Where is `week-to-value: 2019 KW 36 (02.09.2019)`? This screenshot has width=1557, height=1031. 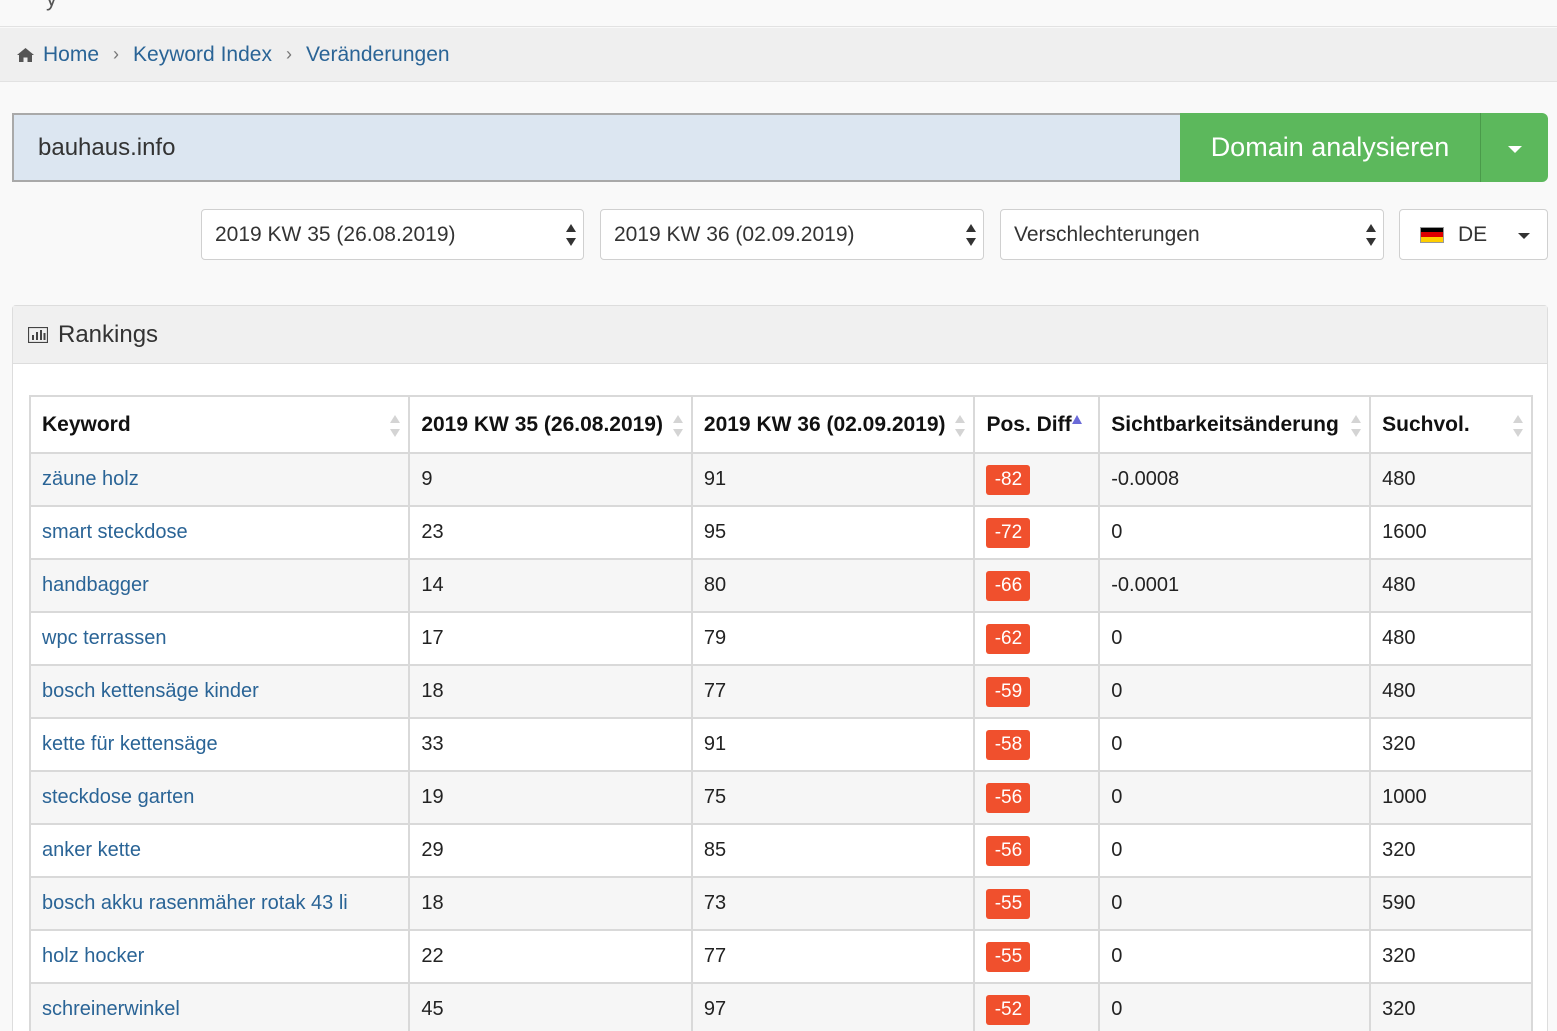
week-to-value: 2019 KW 36 (02.09.2019) is located at coordinates (734, 234).